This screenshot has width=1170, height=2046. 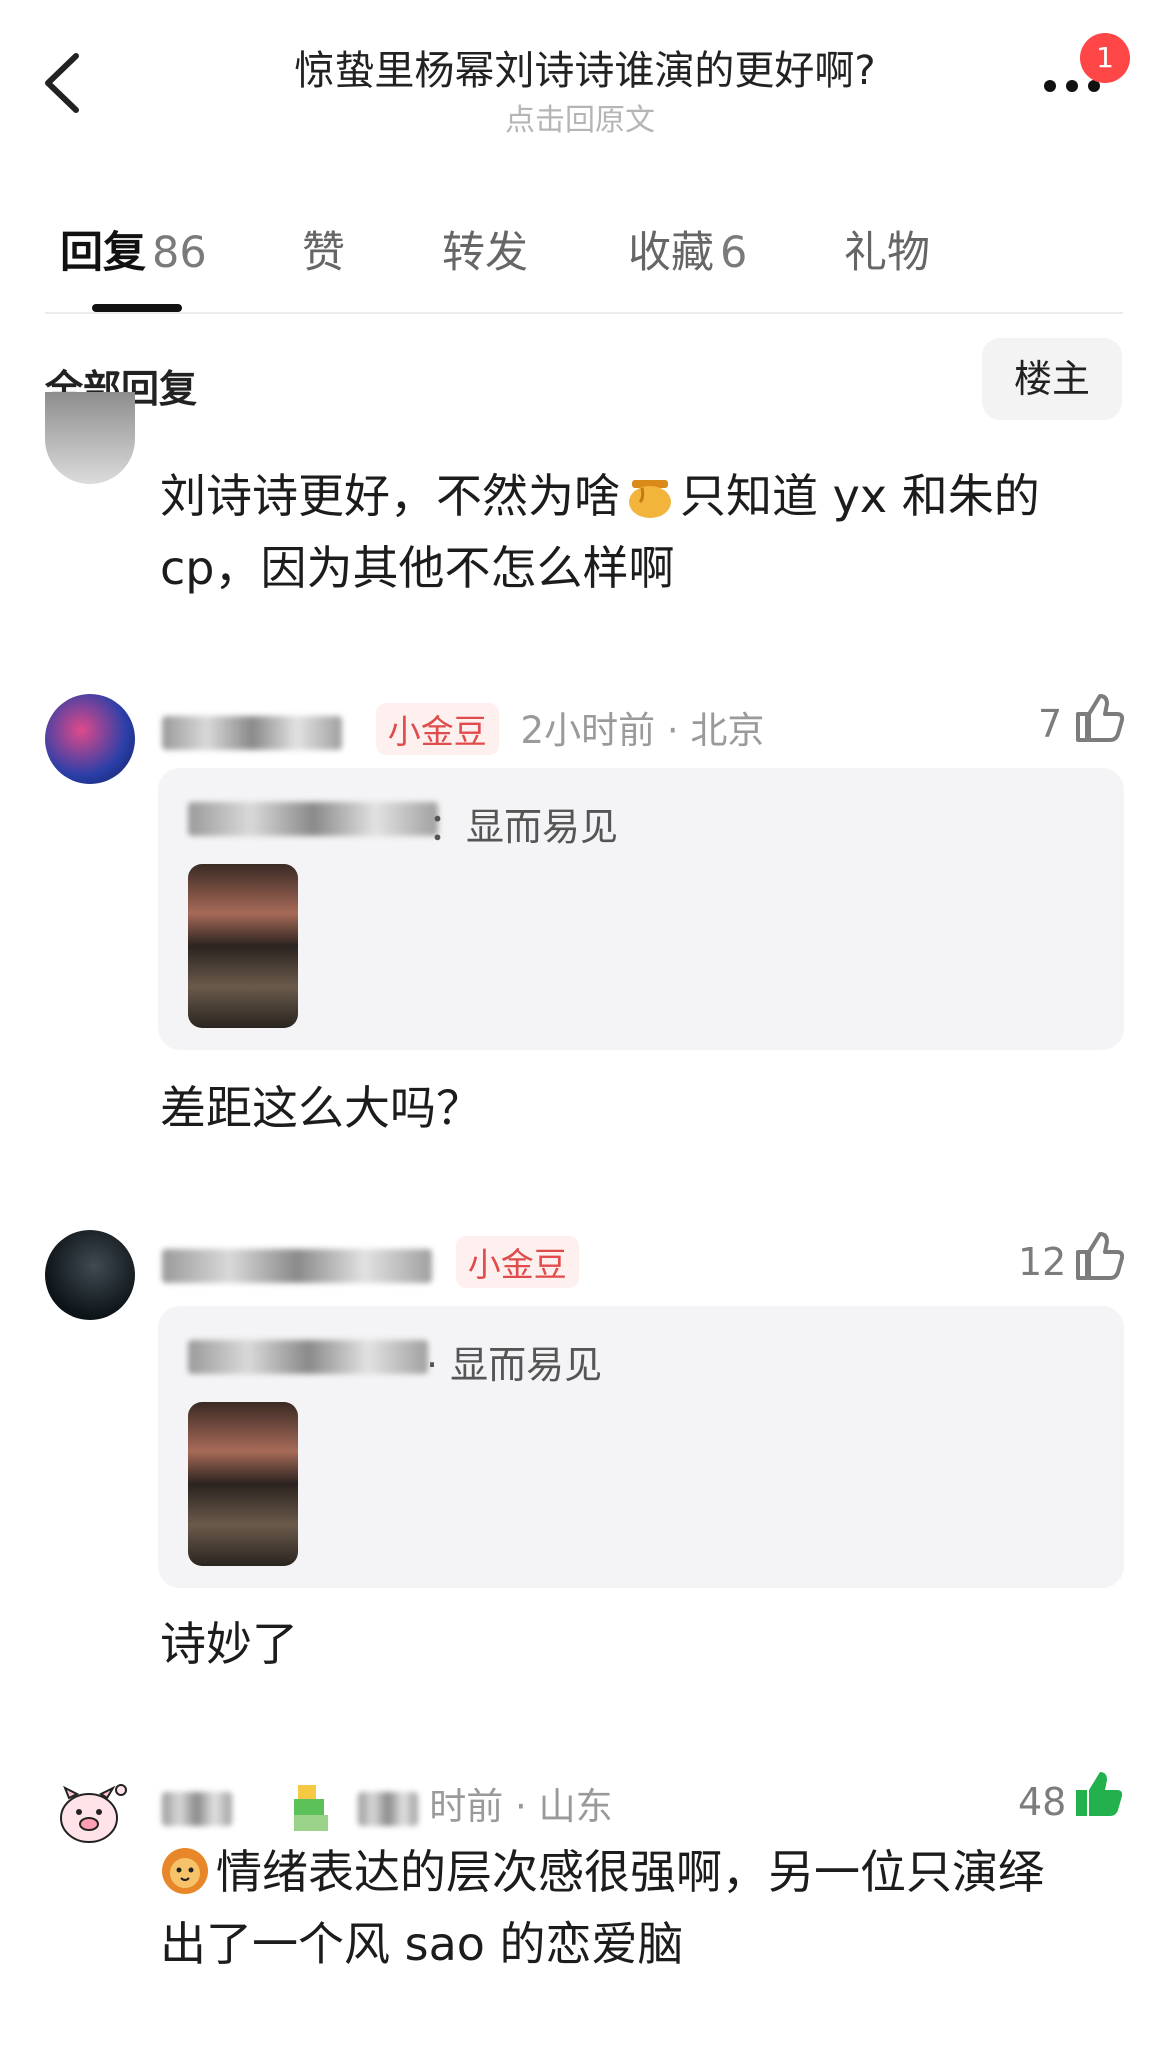 What do you see at coordinates (321, 1108) in the screenshot?
I see `comment-text: 差距这么大吗？` at bounding box center [321, 1108].